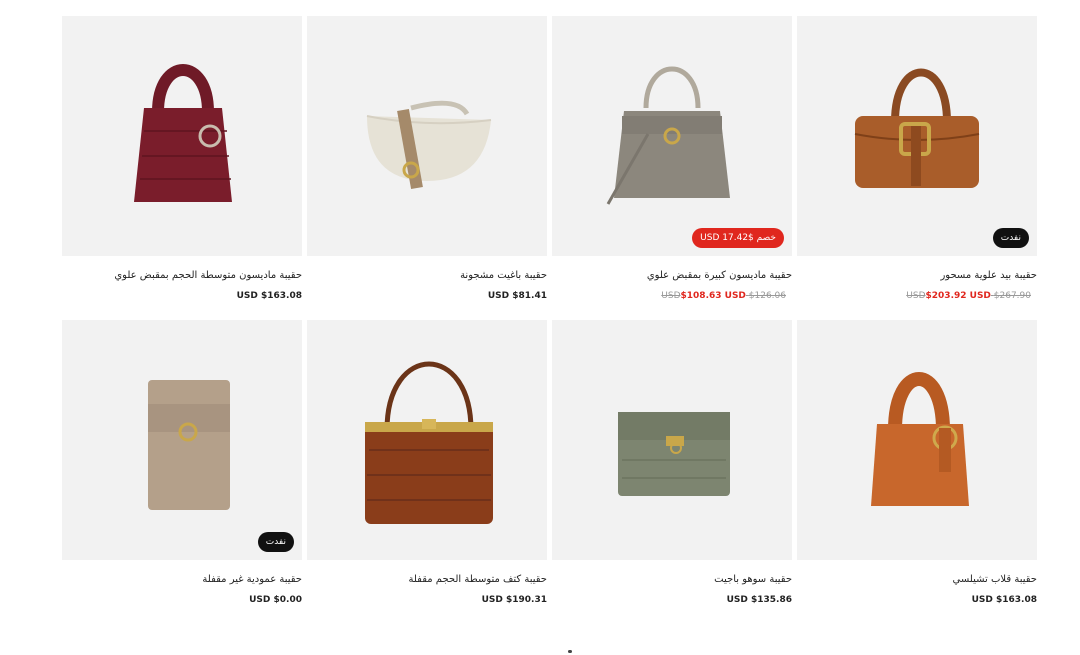 This screenshot has height=655, width=1080. Describe the element at coordinates (570, 651) in the screenshot. I see `pagination-indicator` at that location.